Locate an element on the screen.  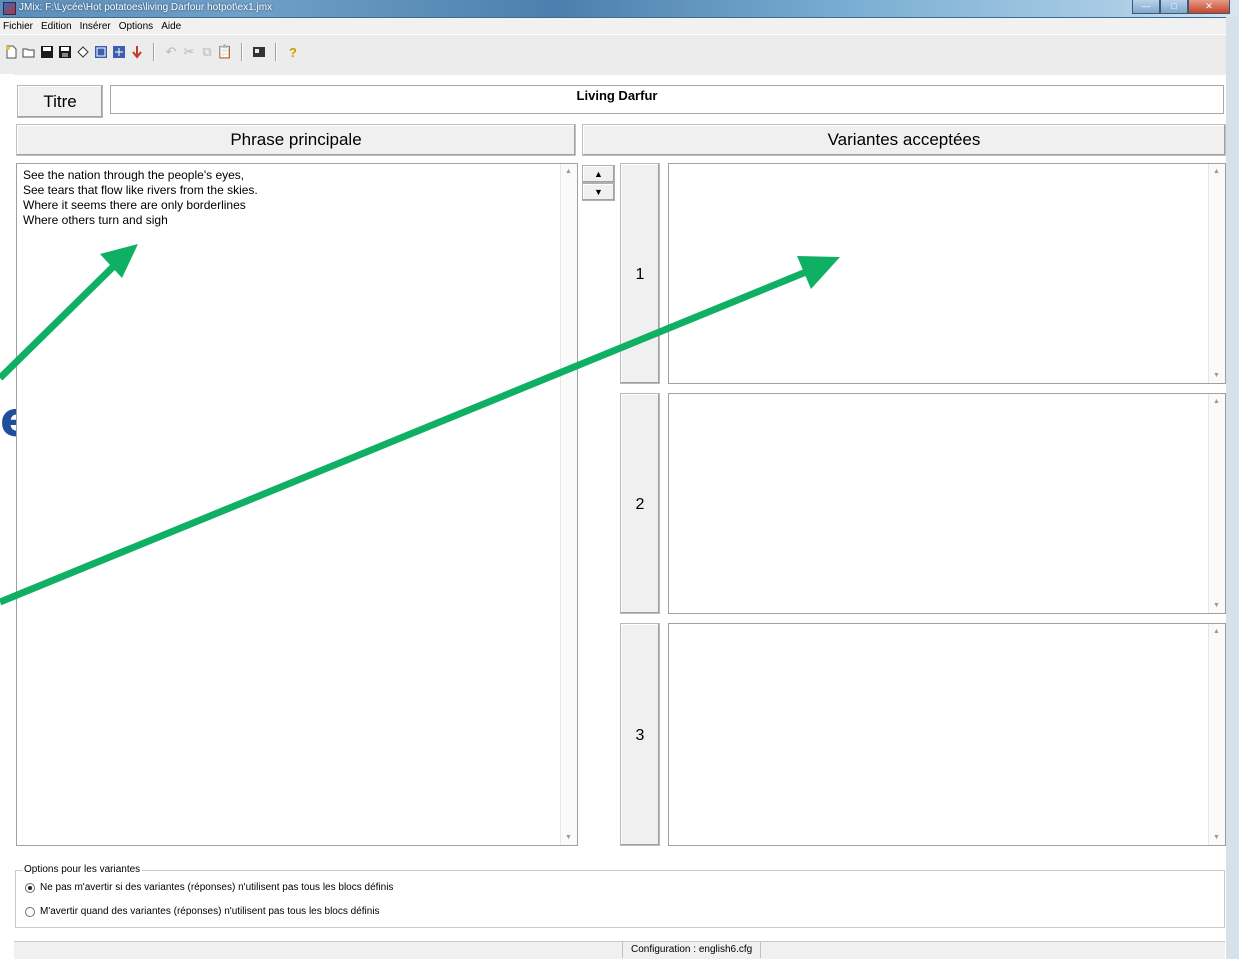
menu-edition: Edition is located at coordinates (57, 26).